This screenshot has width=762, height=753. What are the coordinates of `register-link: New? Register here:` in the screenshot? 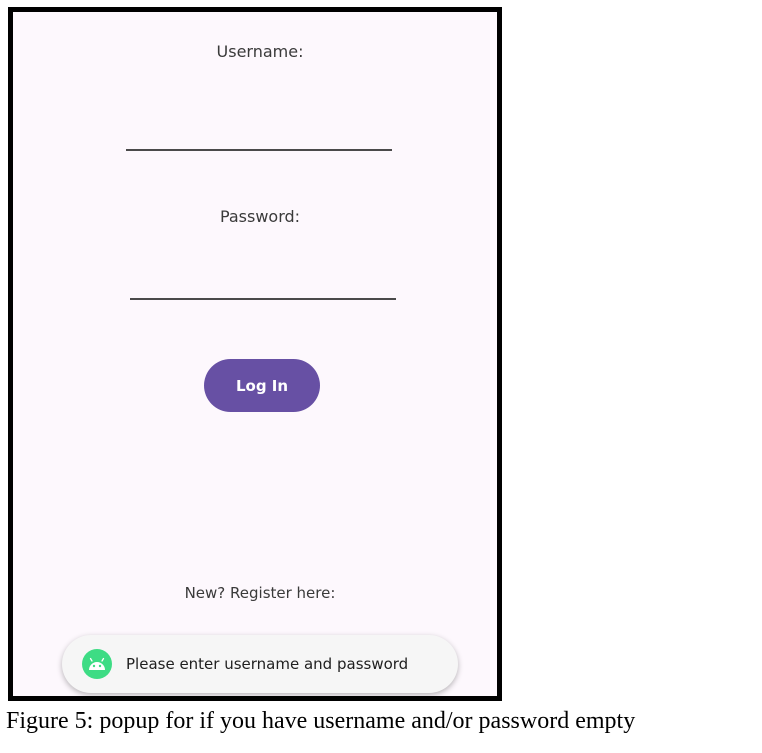 It's located at (255, 593).